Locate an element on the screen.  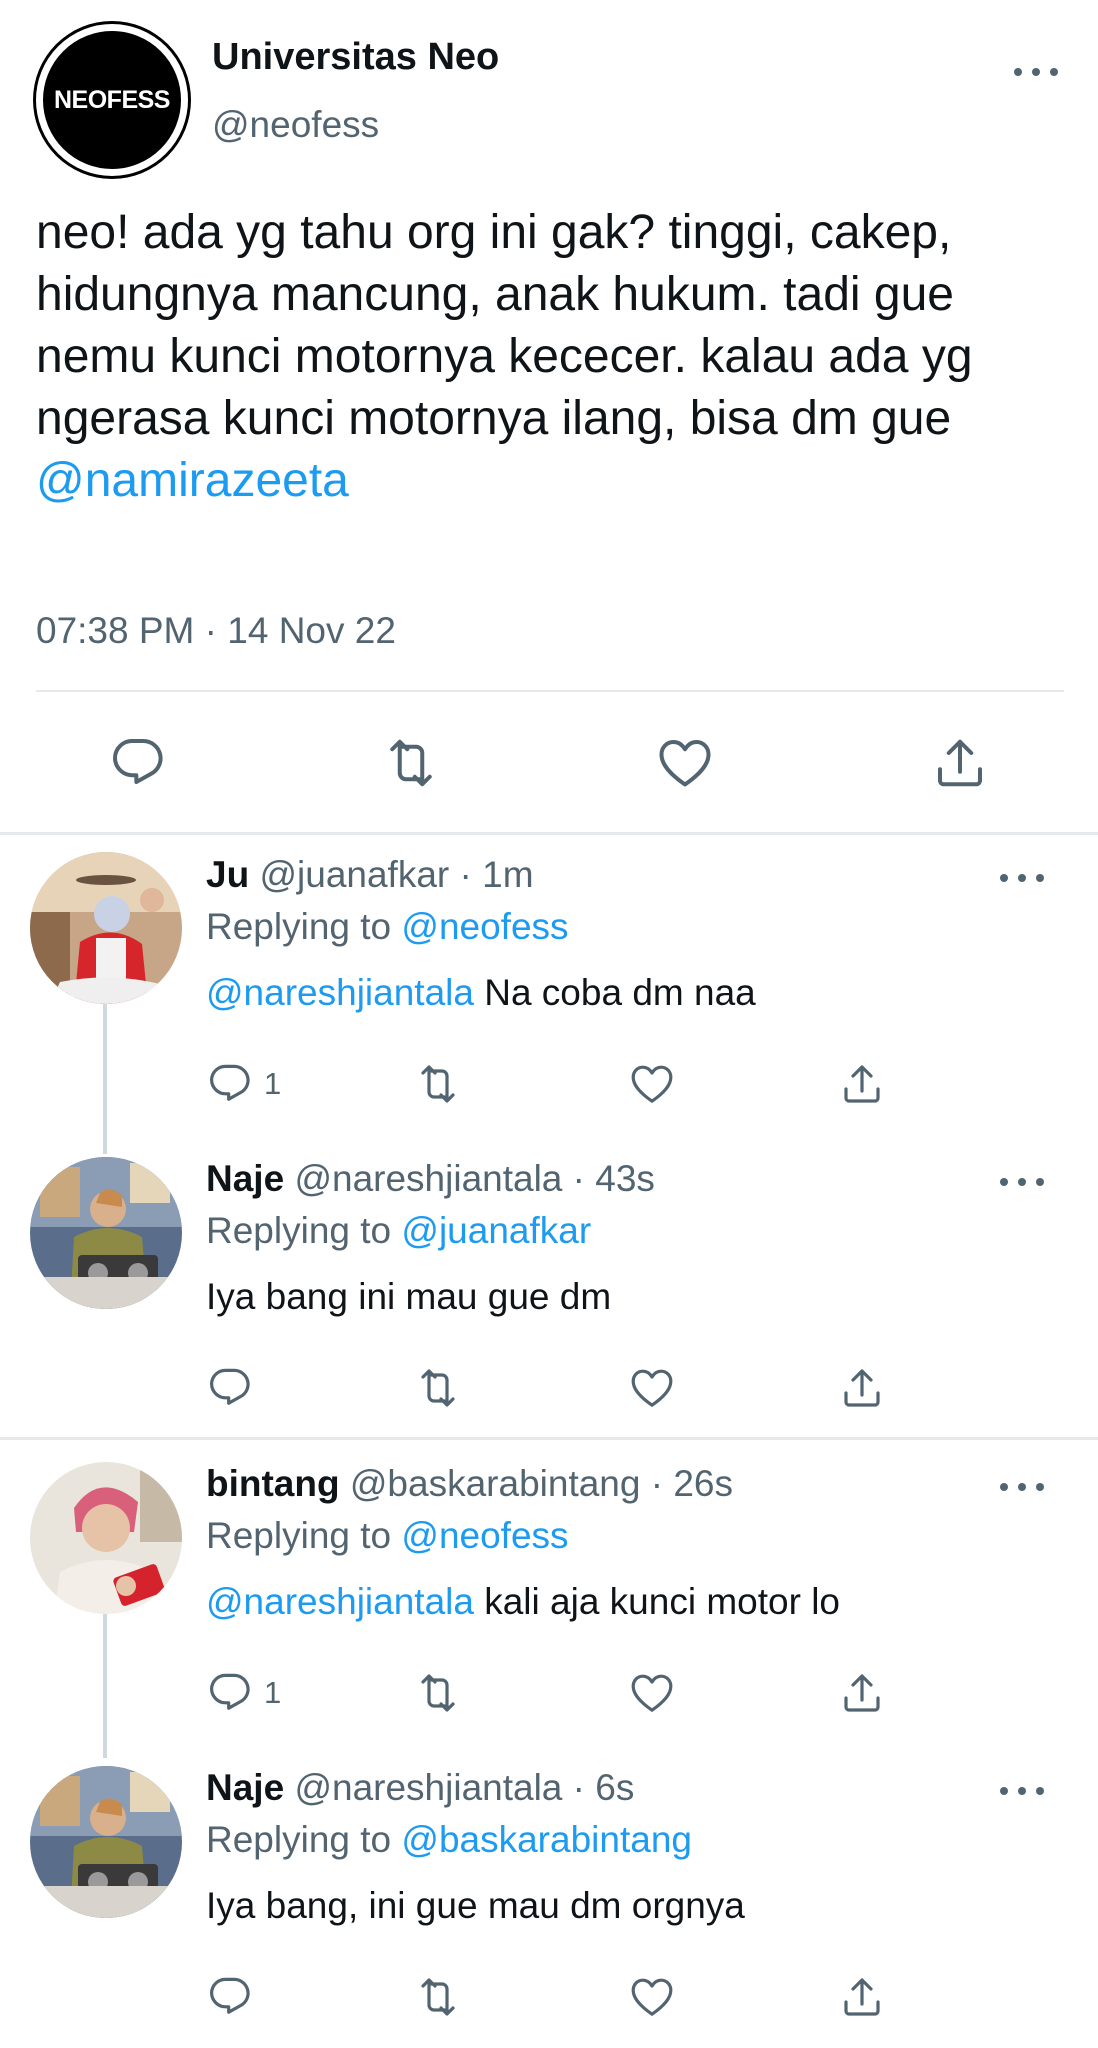
reply-header: Naje @nareshjiantala · 6s is located at coordinates (420, 1788).